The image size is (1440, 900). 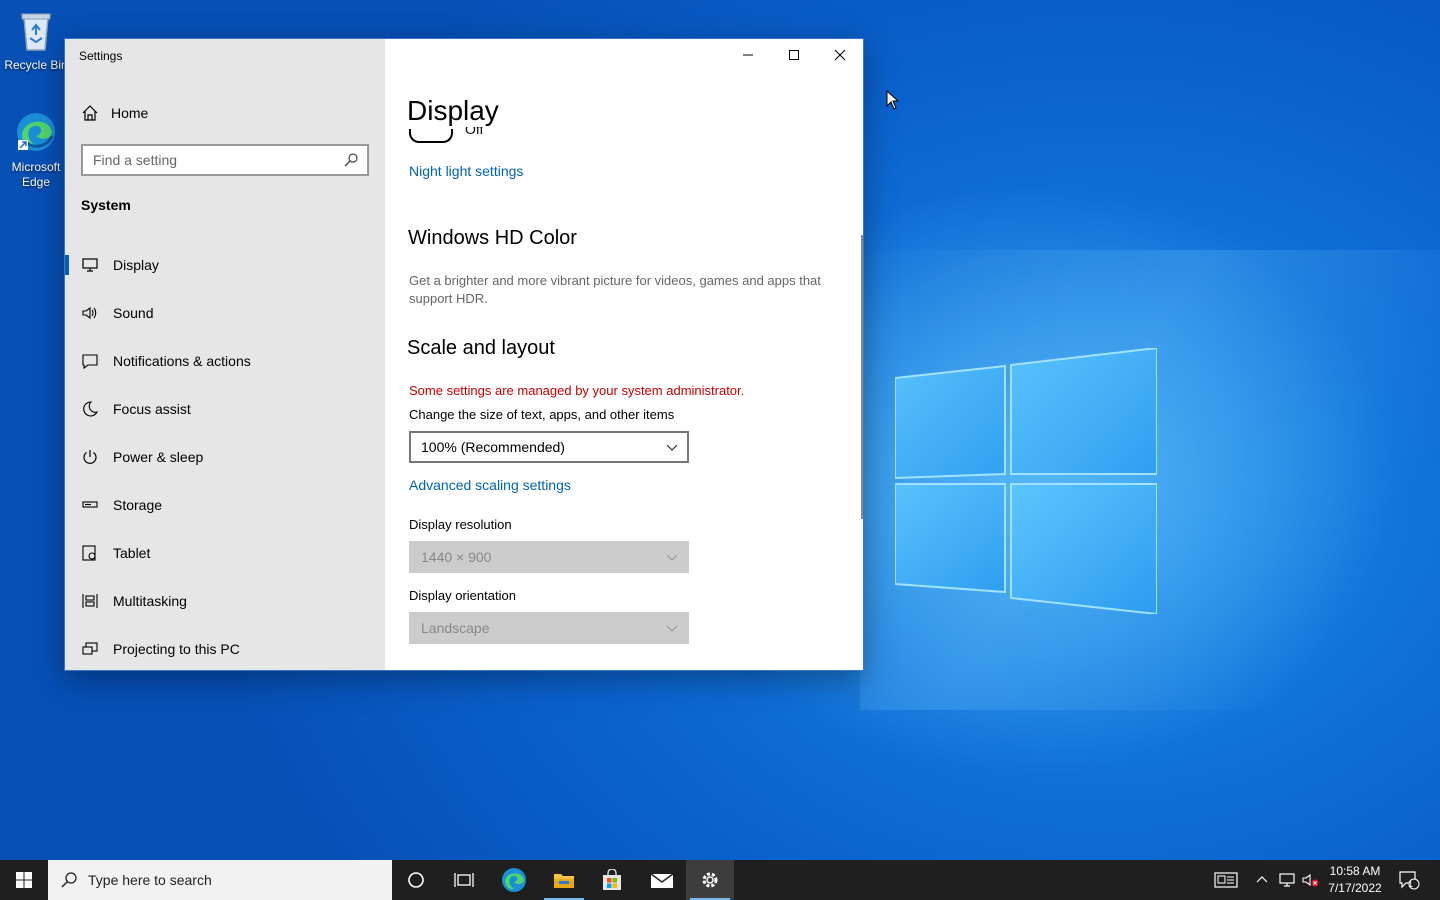 I want to click on taskbar-store, so click(x=612, y=880).